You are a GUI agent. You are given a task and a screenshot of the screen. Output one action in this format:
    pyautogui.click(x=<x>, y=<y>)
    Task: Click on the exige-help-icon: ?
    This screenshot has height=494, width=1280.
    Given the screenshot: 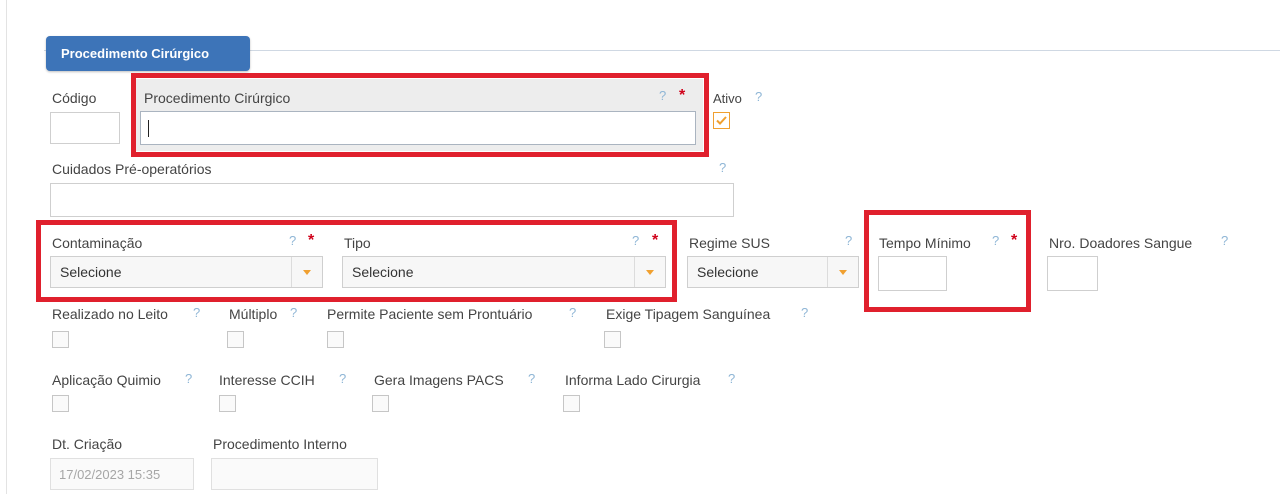 What is the action you would take?
    pyautogui.click(x=804, y=312)
    